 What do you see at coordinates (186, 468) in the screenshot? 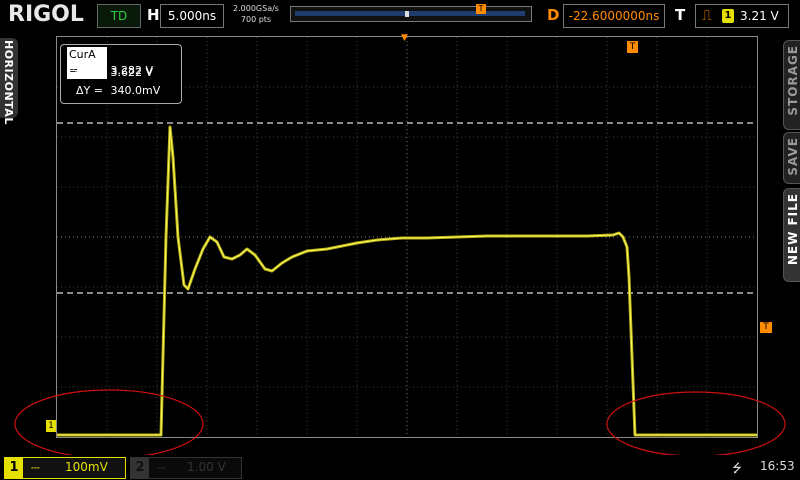
I see `ch2-settings: 2 ⎓ 1.00 V` at bounding box center [186, 468].